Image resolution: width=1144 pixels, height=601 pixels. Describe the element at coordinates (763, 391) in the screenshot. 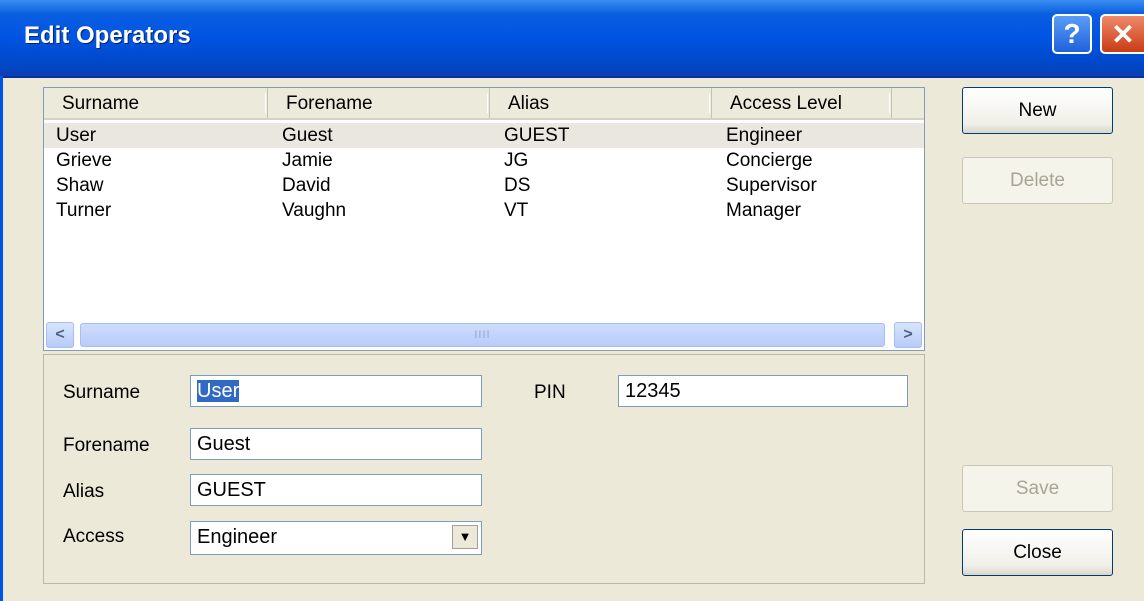

I see `pin-field: 12345` at that location.